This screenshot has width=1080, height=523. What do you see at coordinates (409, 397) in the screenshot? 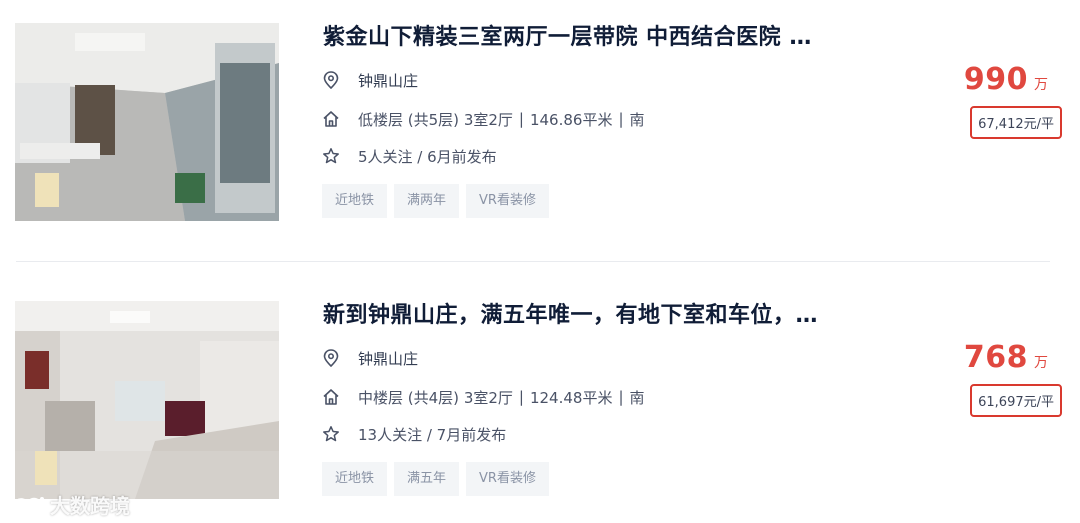
I see `floor-text: 中楼层 (共4层)` at bounding box center [409, 397].